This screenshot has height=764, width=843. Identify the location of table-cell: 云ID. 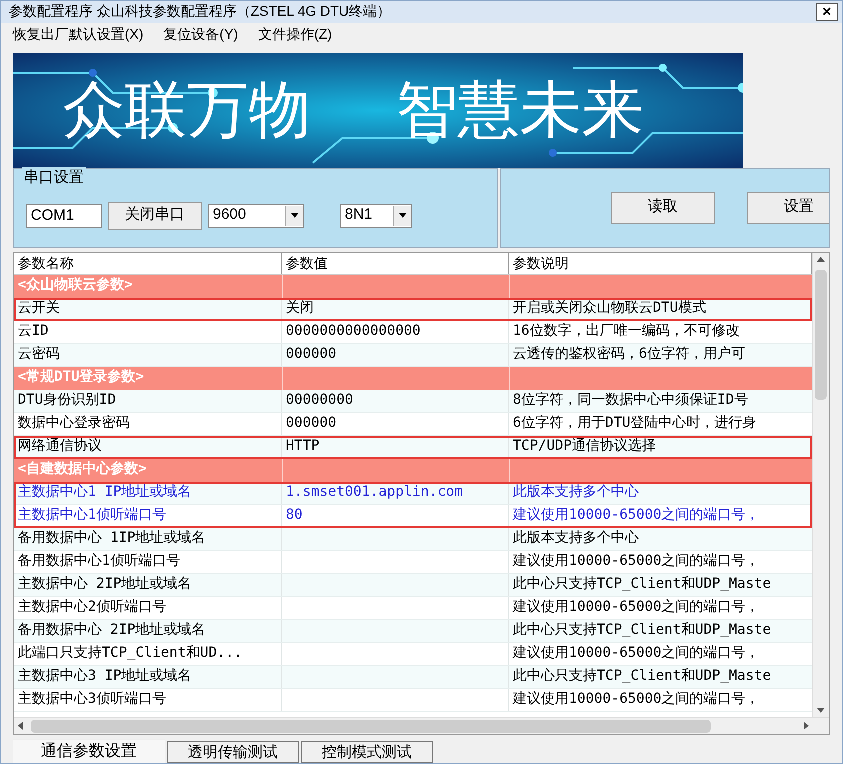
(33, 331).